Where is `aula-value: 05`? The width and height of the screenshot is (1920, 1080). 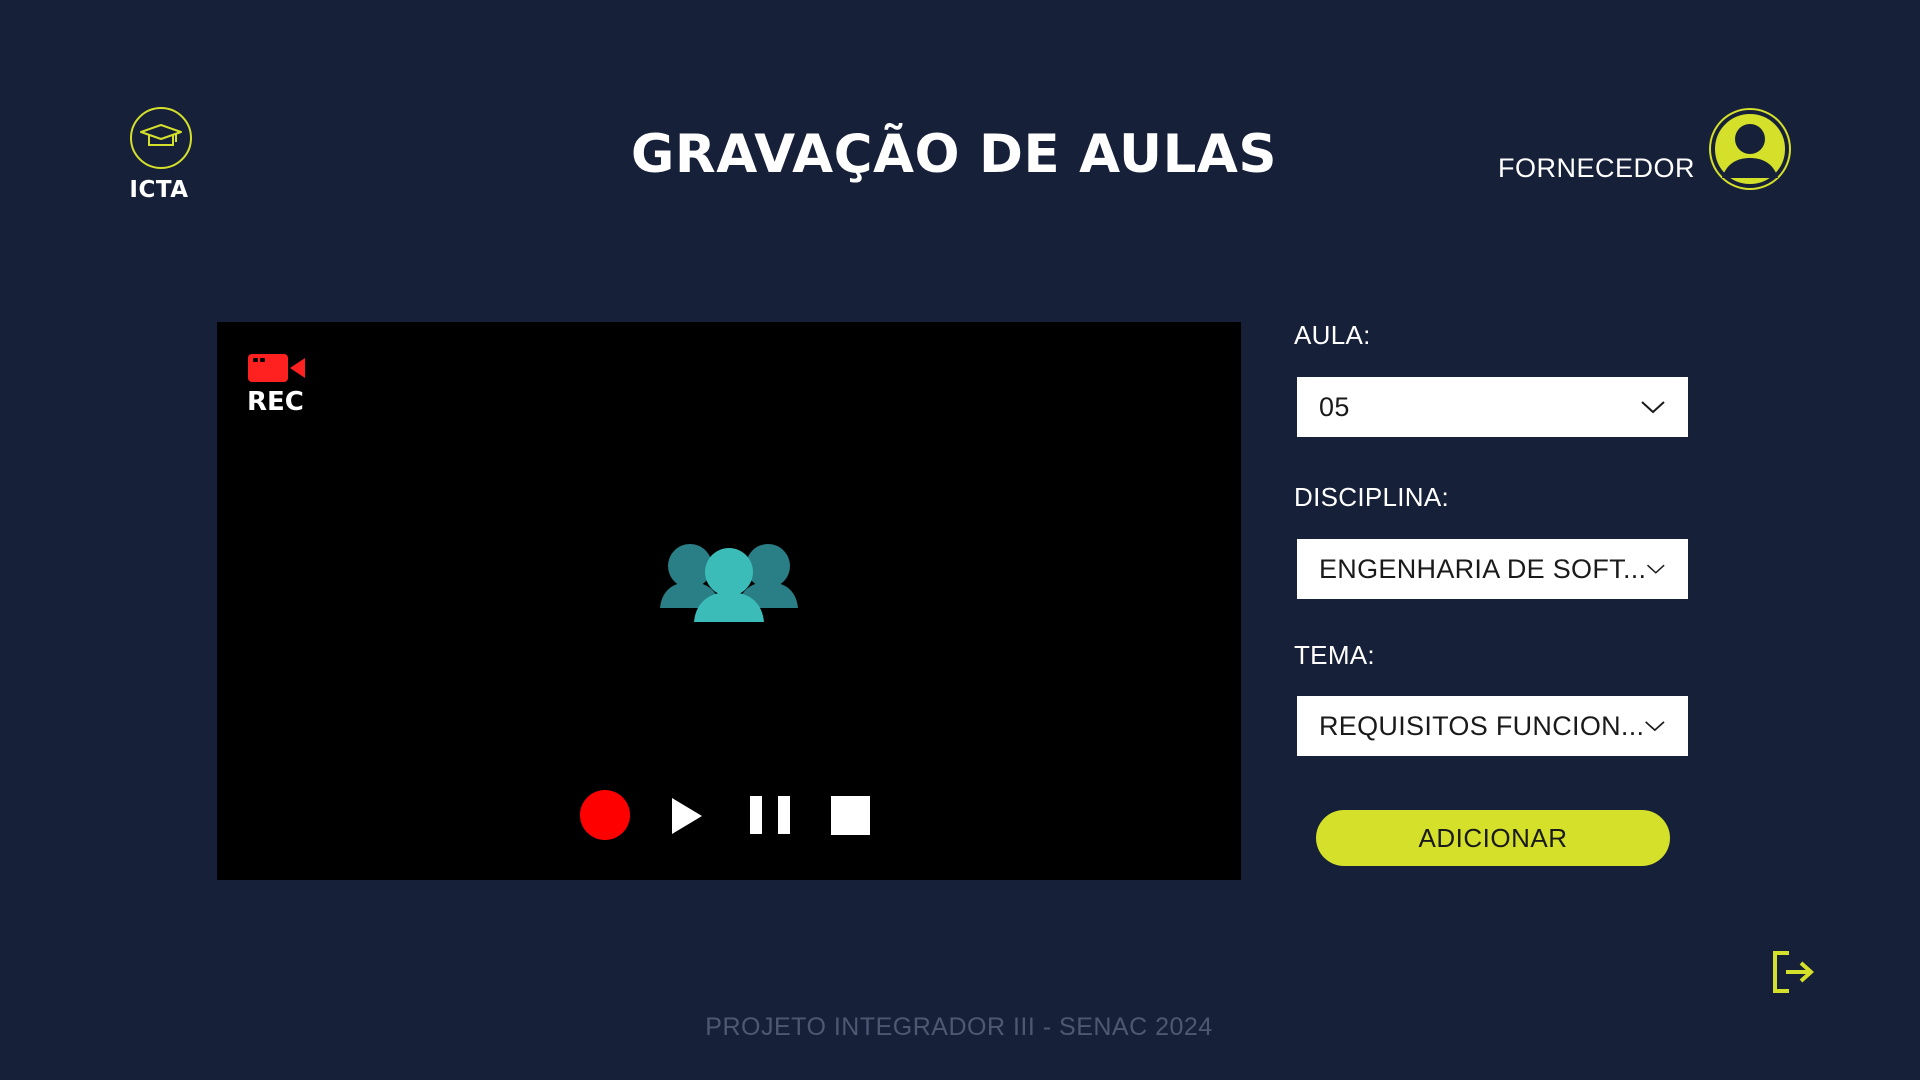
aula-value: 05 is located at coordinates (1334, 406).